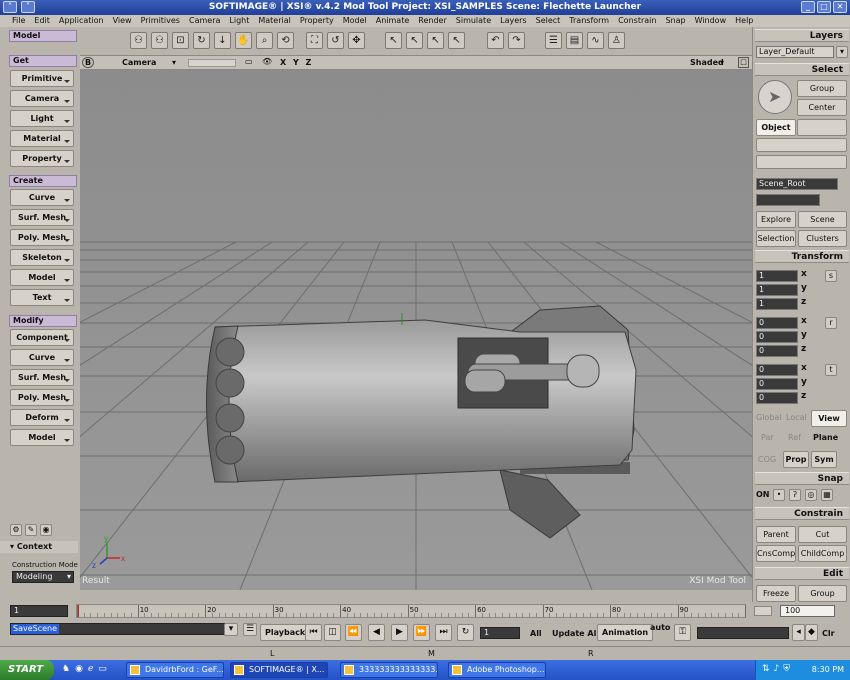 Image resolution: width=850 pixels, height=680 pixels. I want to click on orbit-icon: ↻, so click(201, 40).